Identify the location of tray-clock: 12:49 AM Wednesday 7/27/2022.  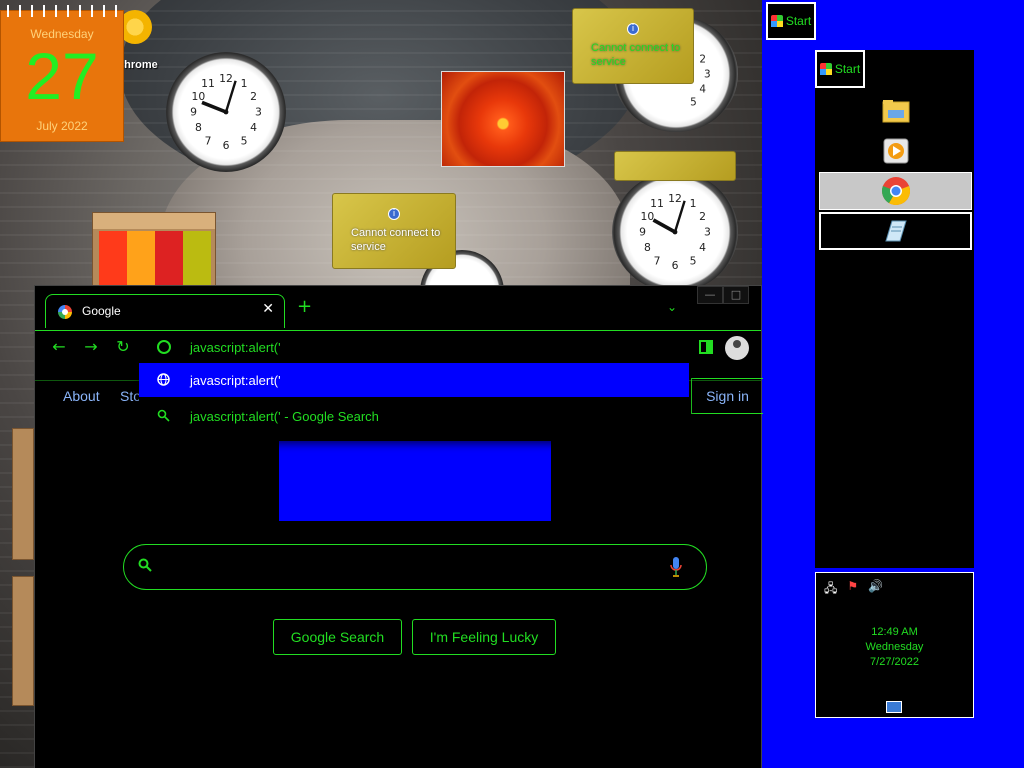
(894, 647).